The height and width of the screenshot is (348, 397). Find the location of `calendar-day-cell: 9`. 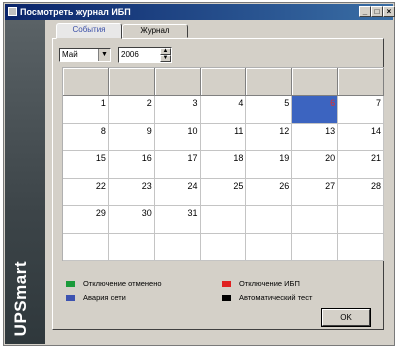

calendar-day-cell: 9 is located at coordinates (131, 137).